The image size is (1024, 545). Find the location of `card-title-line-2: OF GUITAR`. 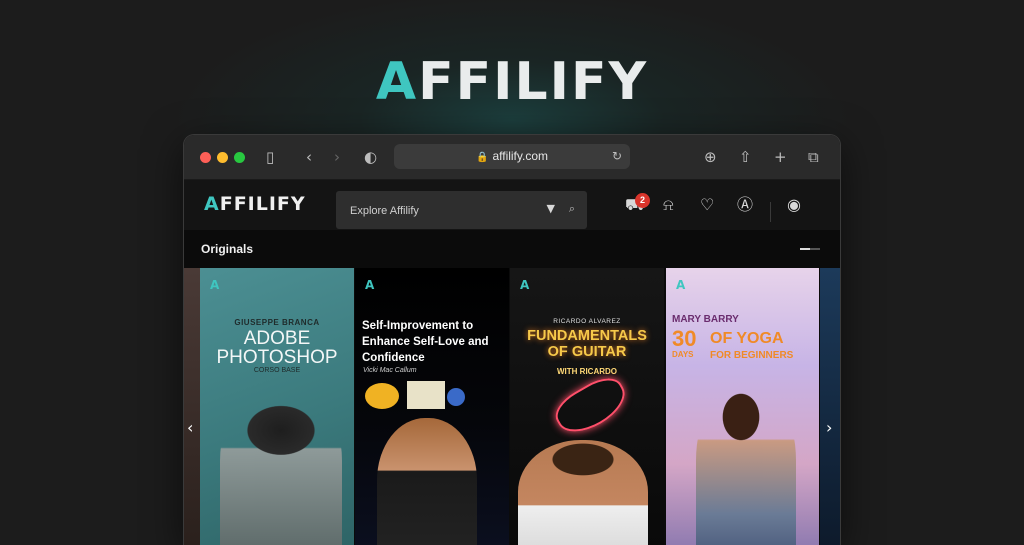

card-title-line-2: OF GUITAR is located at coordinates (587, 352).